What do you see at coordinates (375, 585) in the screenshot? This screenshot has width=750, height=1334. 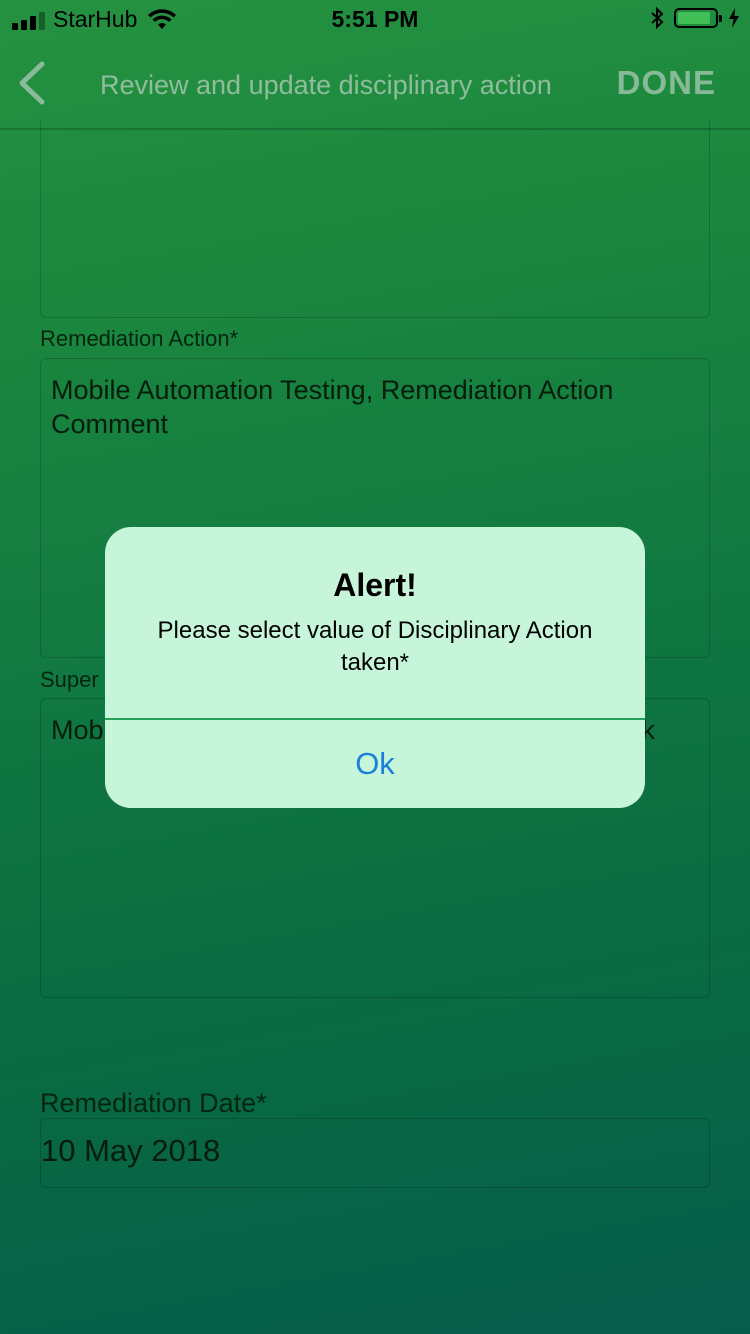 I see `alert-title: Alert!` at bounding box center [375, 585].